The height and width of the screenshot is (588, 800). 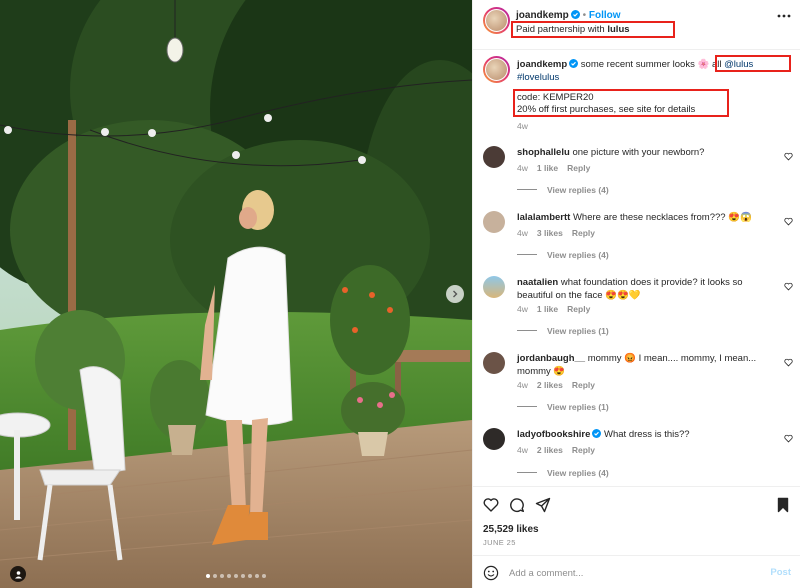 What do you see at coordinates (662, 217) in the screenshot?
I see `comment-text: Where are these necklaces from??? 😍😱` at bounding box center [662, 217].